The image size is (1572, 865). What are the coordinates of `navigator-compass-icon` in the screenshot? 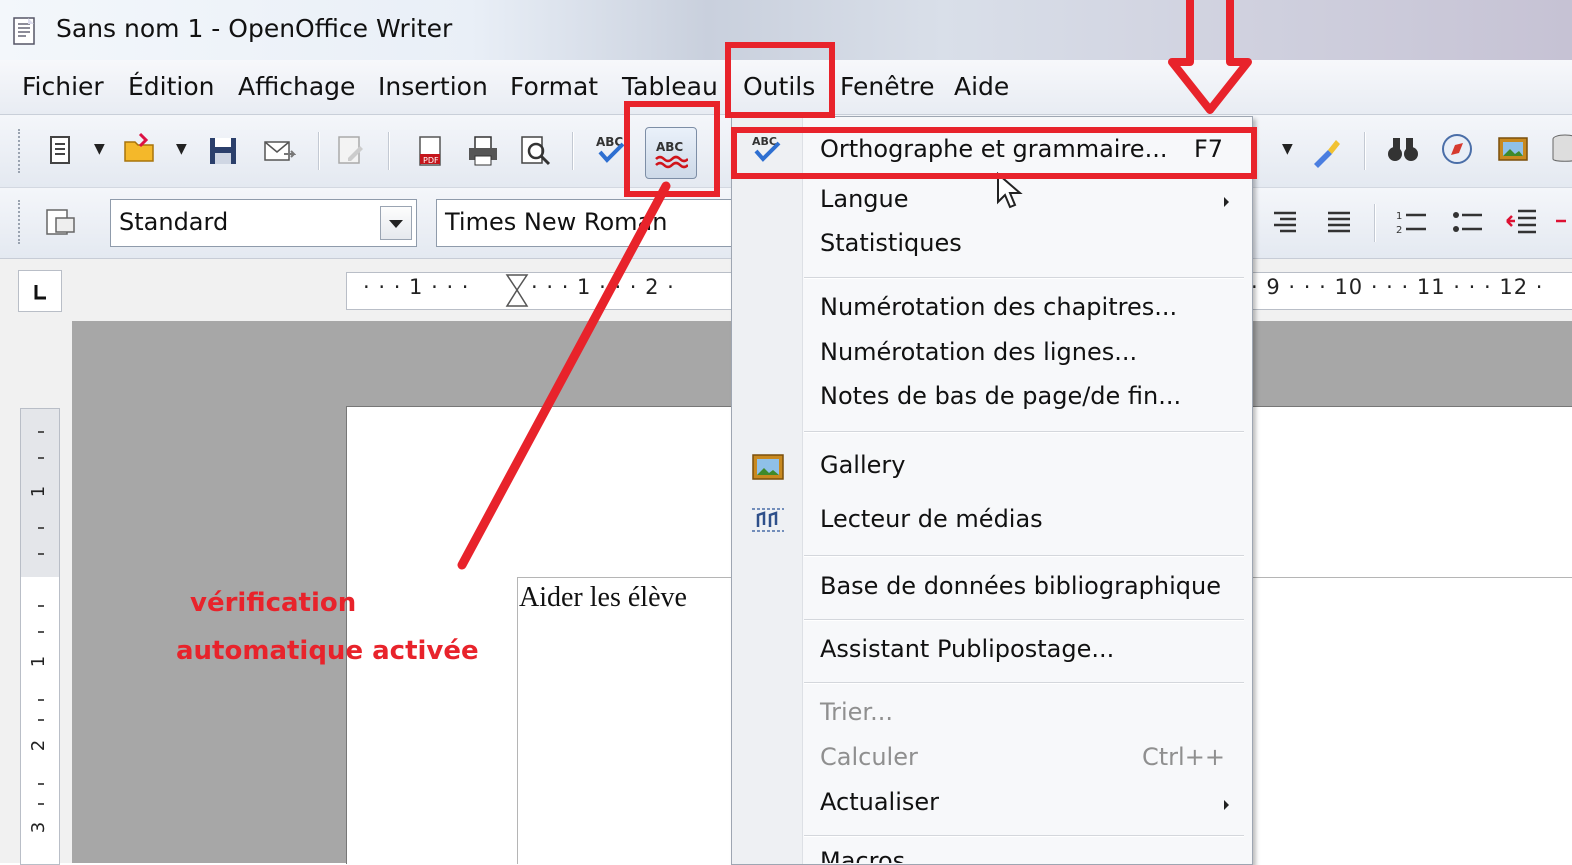 It's located at (1457, 149).